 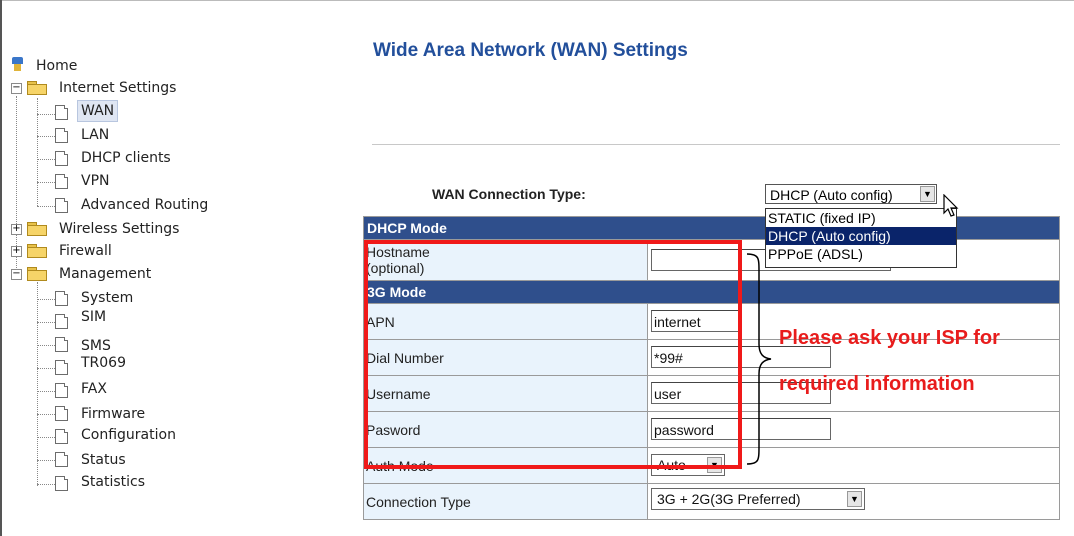 What do you see at coordinates (57, 66) in the screenshot?
I see `tree-item-label: Home` at bounding box center [57, 66].